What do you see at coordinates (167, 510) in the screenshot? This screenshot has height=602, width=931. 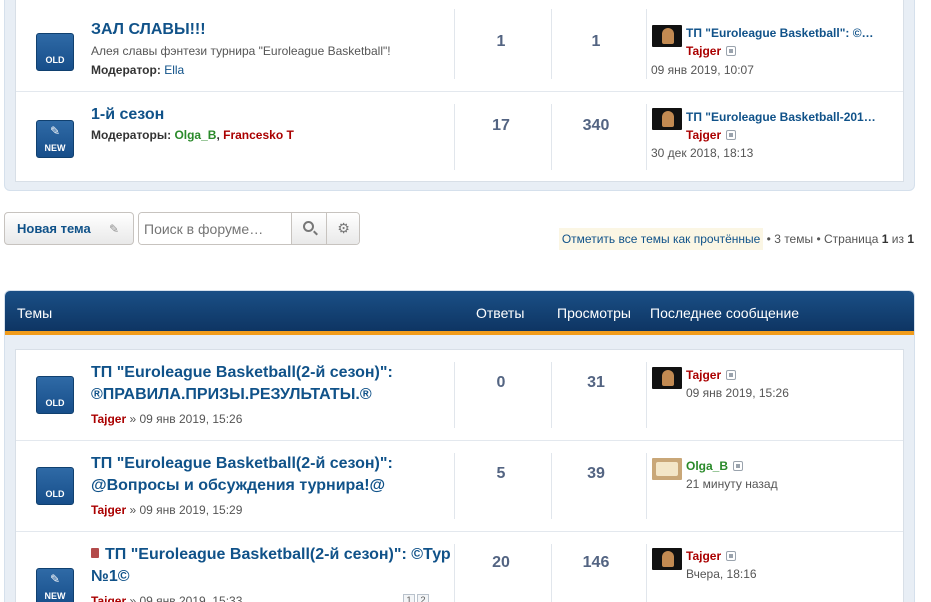 I see `topic-meta: Tajger » 09 янв 2019, 15:29` at bounding box center [167, 510].